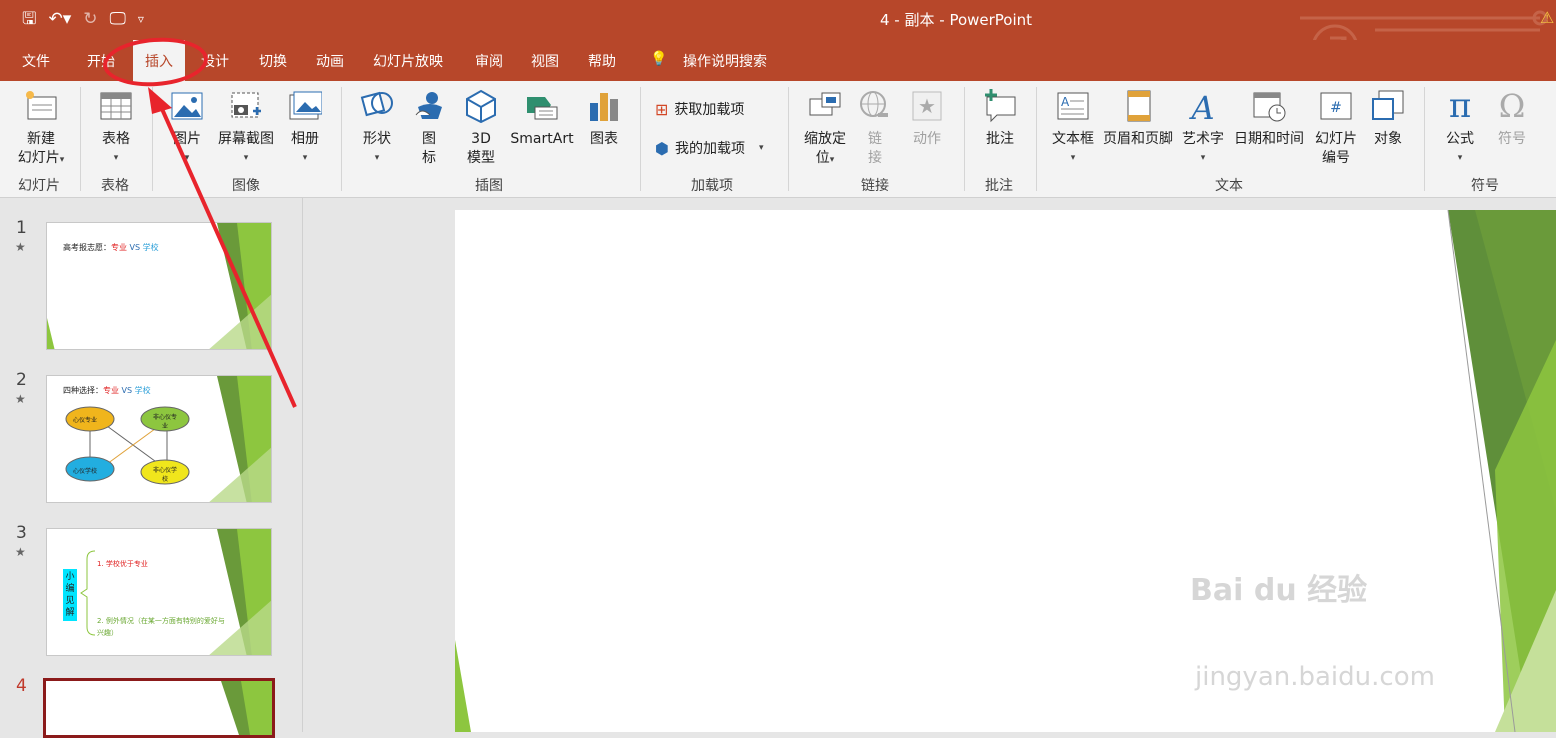  What do you see at coordinates (709, 148) in the screenshot?
I see `my-addins-button: ⬢ 我的加载项 ▾` at bounding box center [709, 148].